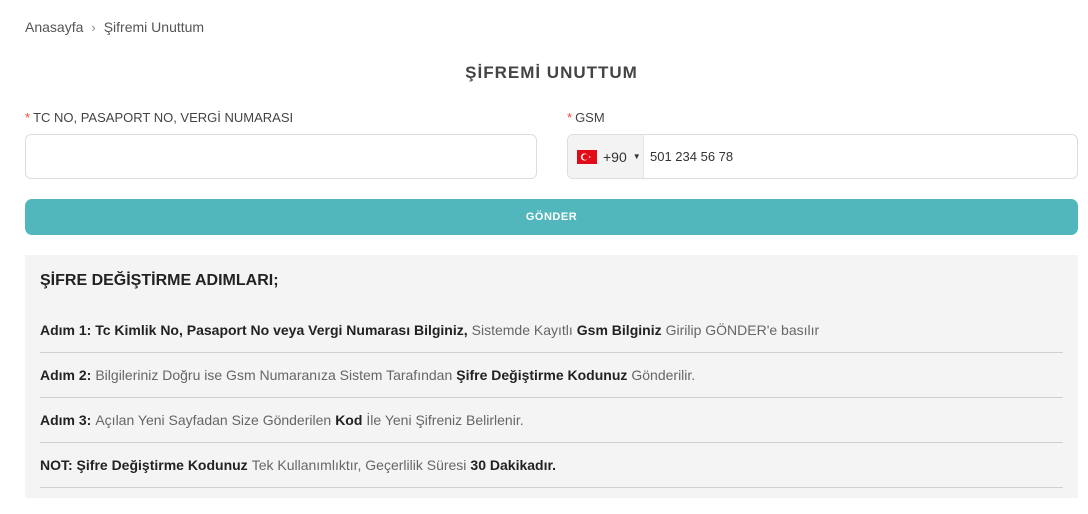 Image resolution: width=1088 pixels, height=514 pixels. What do you see at coordinates (163, 117) in the screenshot?
I see `tc-field-label-text: TC NO, PASAPORT NO, VERGİ NUMARASI` at bounding box center [163, 117].